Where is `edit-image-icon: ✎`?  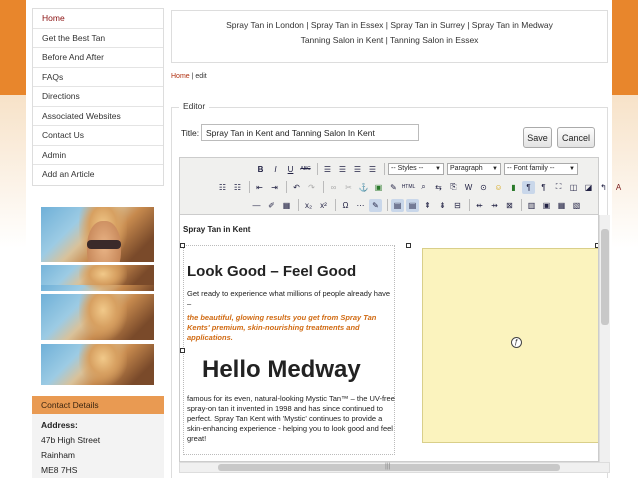 edit-image-icon: ✎ is located at coordinates (375, 205).